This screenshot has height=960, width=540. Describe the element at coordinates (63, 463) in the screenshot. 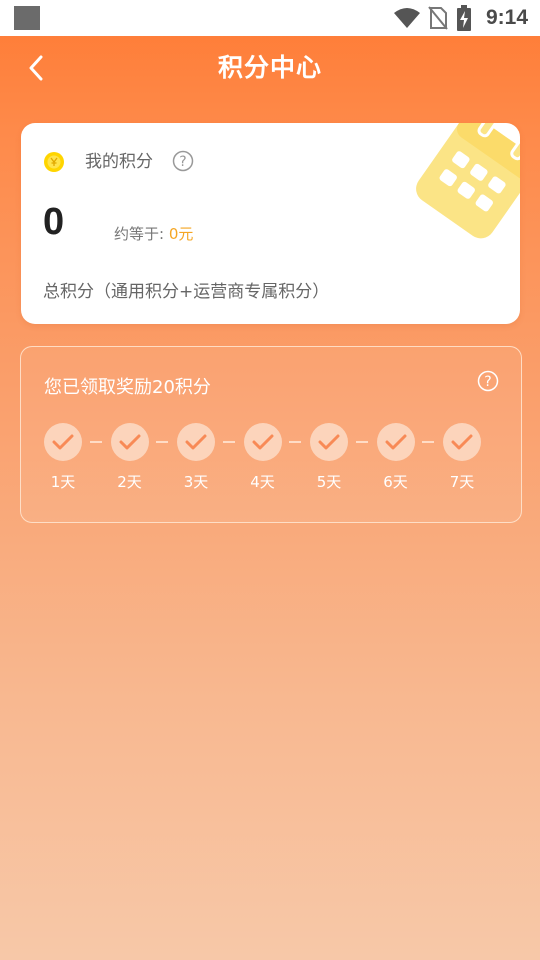

I see `signin-day: 1天` at that location.